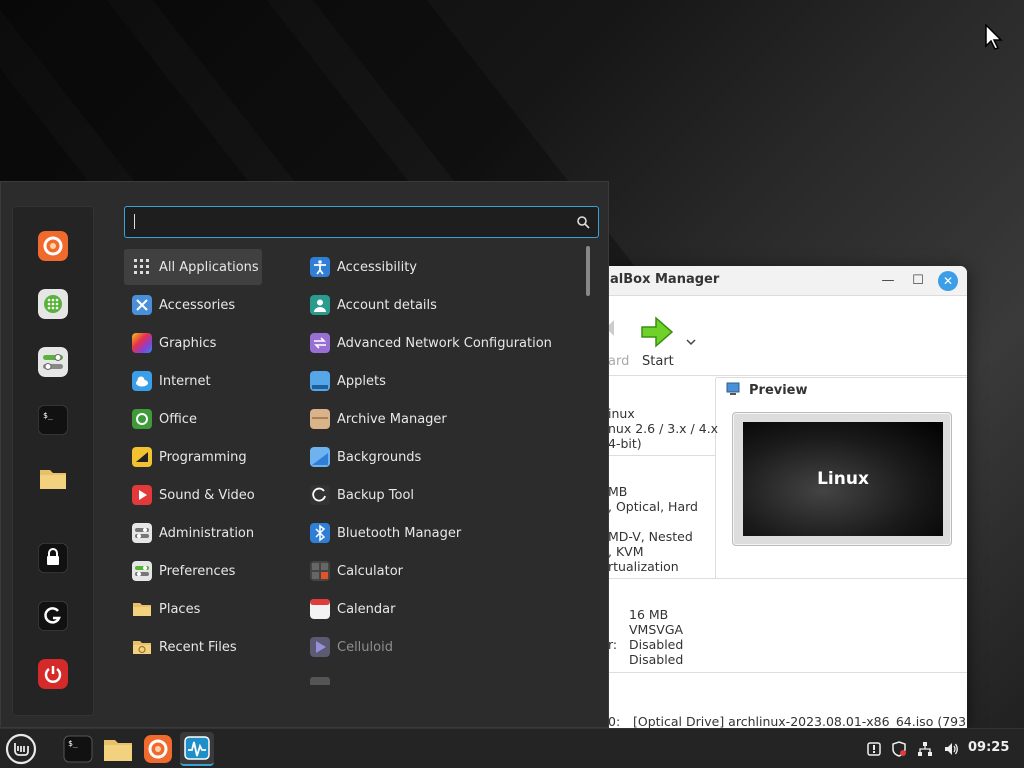 The width and height of the screenshot is (1024, 768). Describe the element at coordinates (320, 681) in the screenshot. I see `app-partial-row` at that location.